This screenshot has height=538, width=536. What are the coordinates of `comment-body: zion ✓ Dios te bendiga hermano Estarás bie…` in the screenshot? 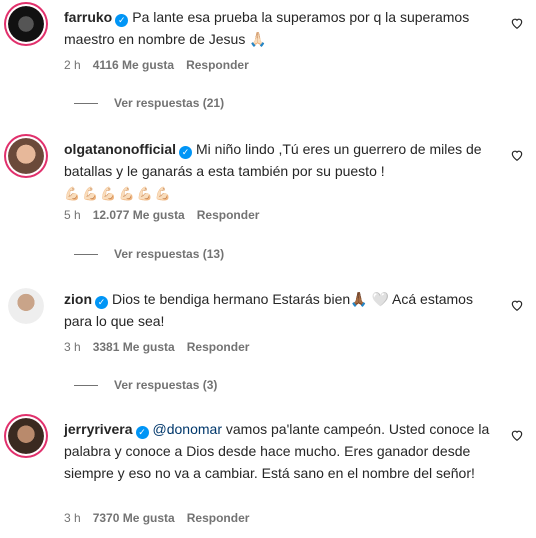 It's located at (278, 310).